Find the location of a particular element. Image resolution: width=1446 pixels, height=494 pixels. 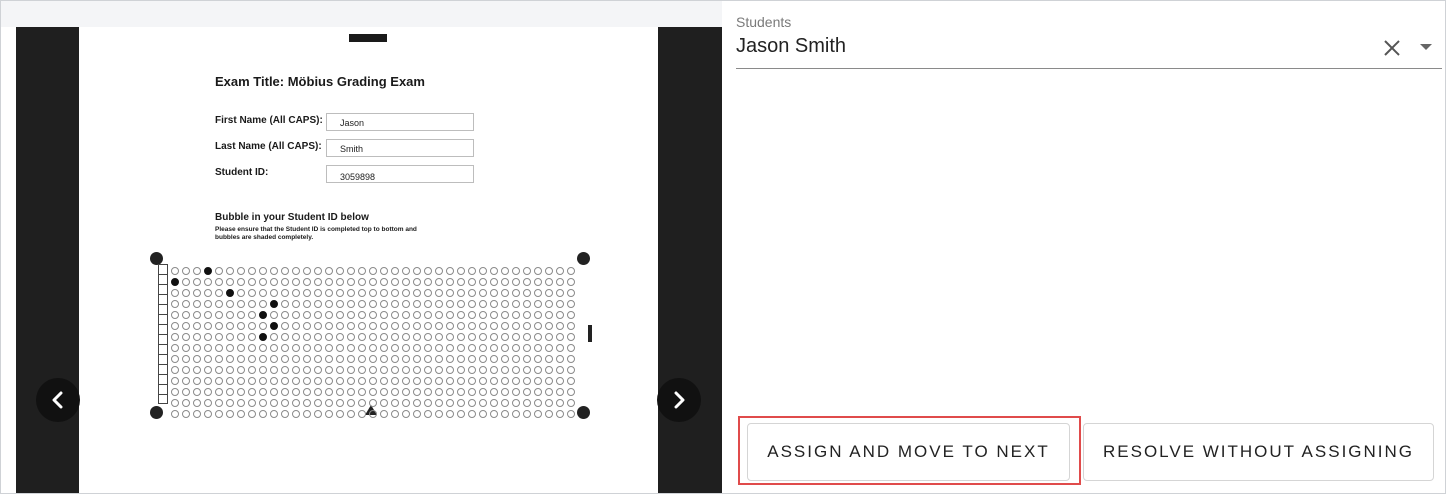

assign-and-move-to-next-button: ASSIGN AND MOVE TO NEXT is located at coordinates (908, 452).